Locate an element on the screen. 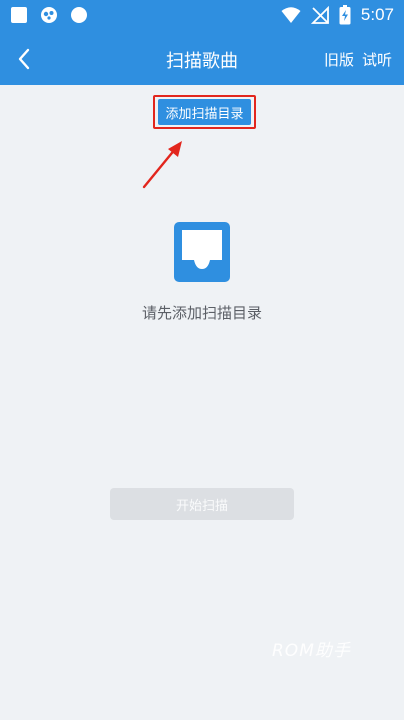 This screenshot has height=720, width=404. status-left-icons is located at coordinates (49, 15).